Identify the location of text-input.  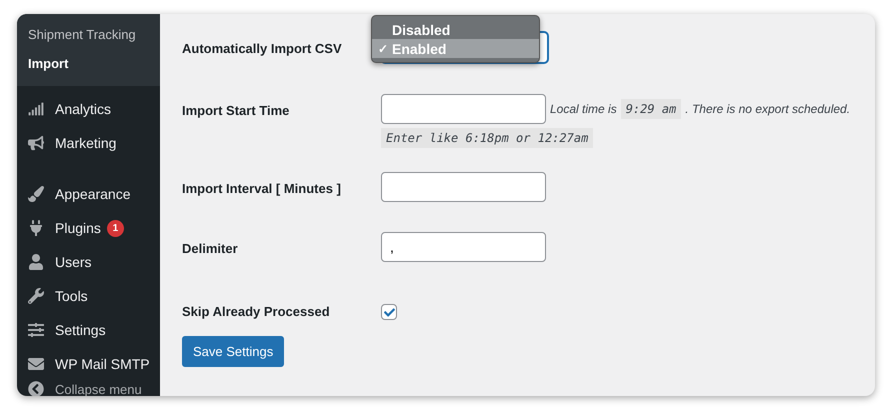
(463, 187).